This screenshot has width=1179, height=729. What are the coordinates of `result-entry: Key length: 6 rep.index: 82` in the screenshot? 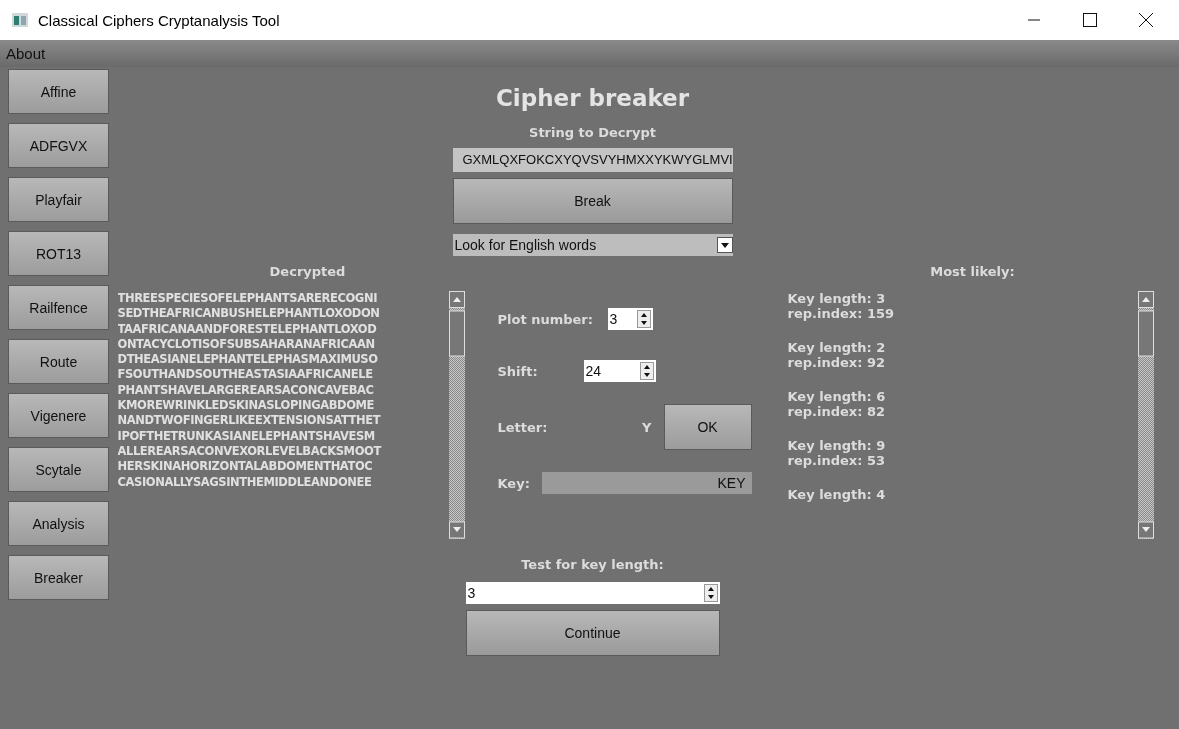 It's located at (837, 404).